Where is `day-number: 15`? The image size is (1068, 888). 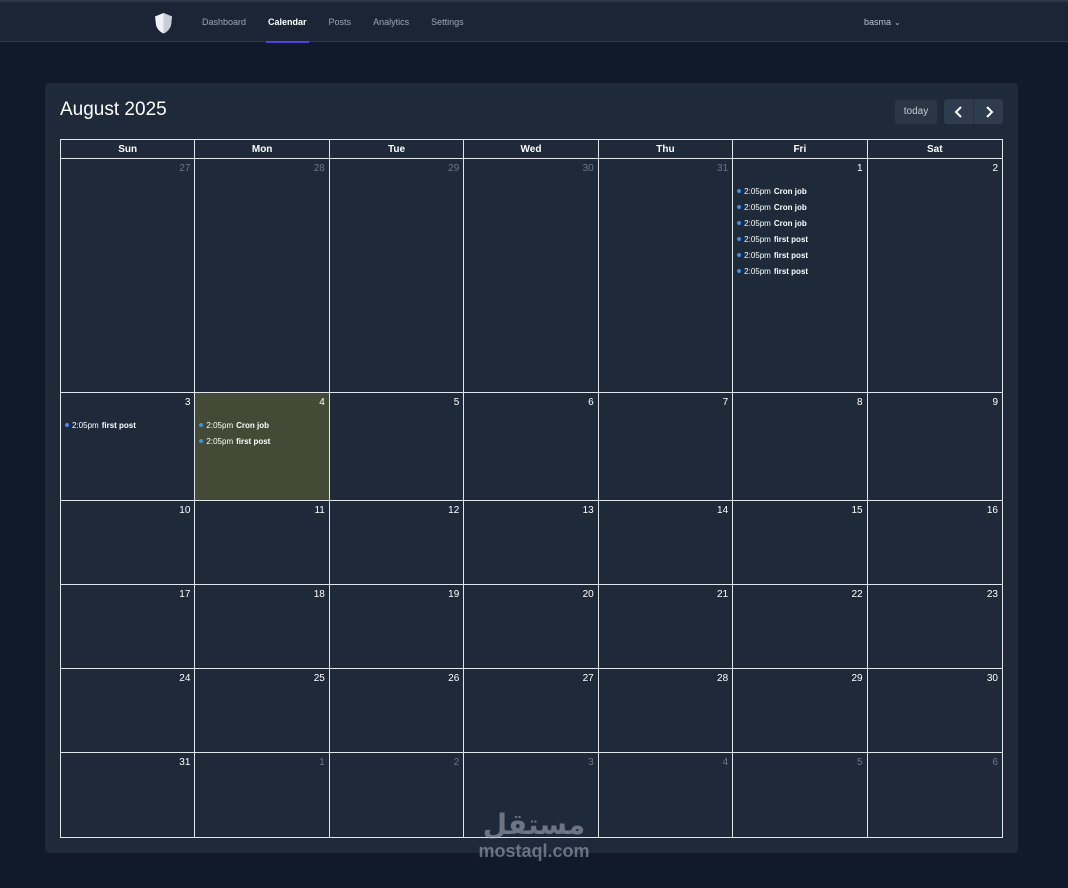 day-number: 15 is located at coordinates (856, 510).